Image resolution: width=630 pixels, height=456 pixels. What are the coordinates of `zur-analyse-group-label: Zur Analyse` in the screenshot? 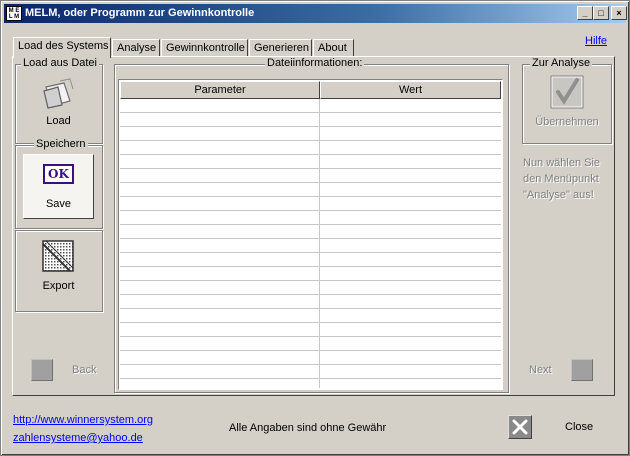 It's located at (561, 63).